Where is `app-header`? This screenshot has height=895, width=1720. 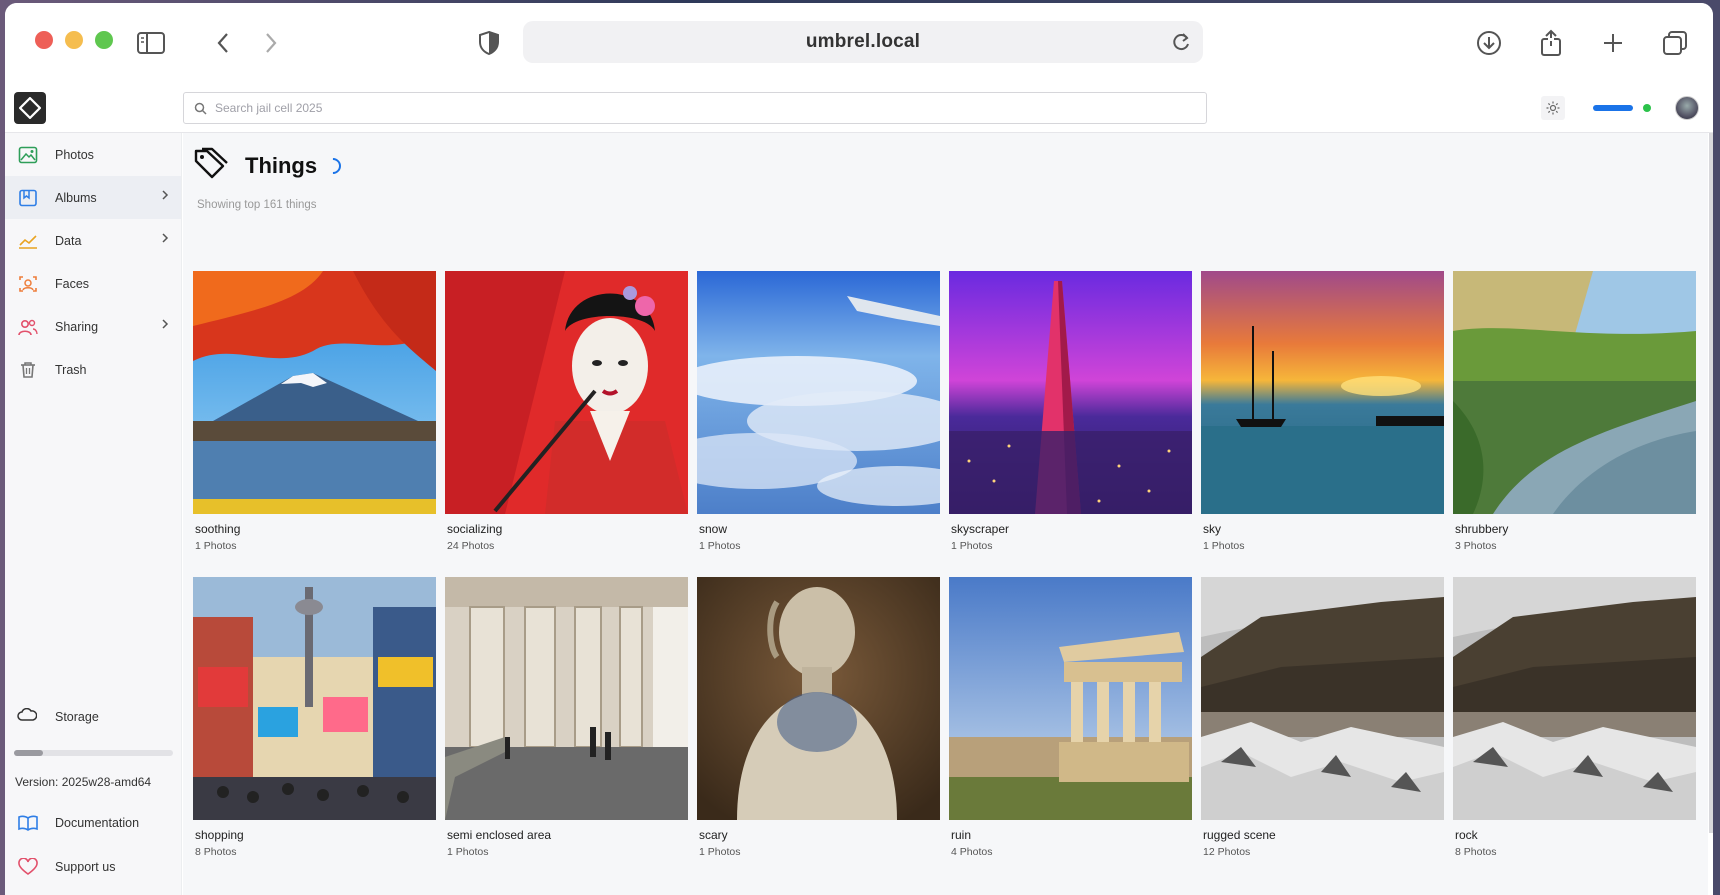
app-header is located at coordinates (859, 108).